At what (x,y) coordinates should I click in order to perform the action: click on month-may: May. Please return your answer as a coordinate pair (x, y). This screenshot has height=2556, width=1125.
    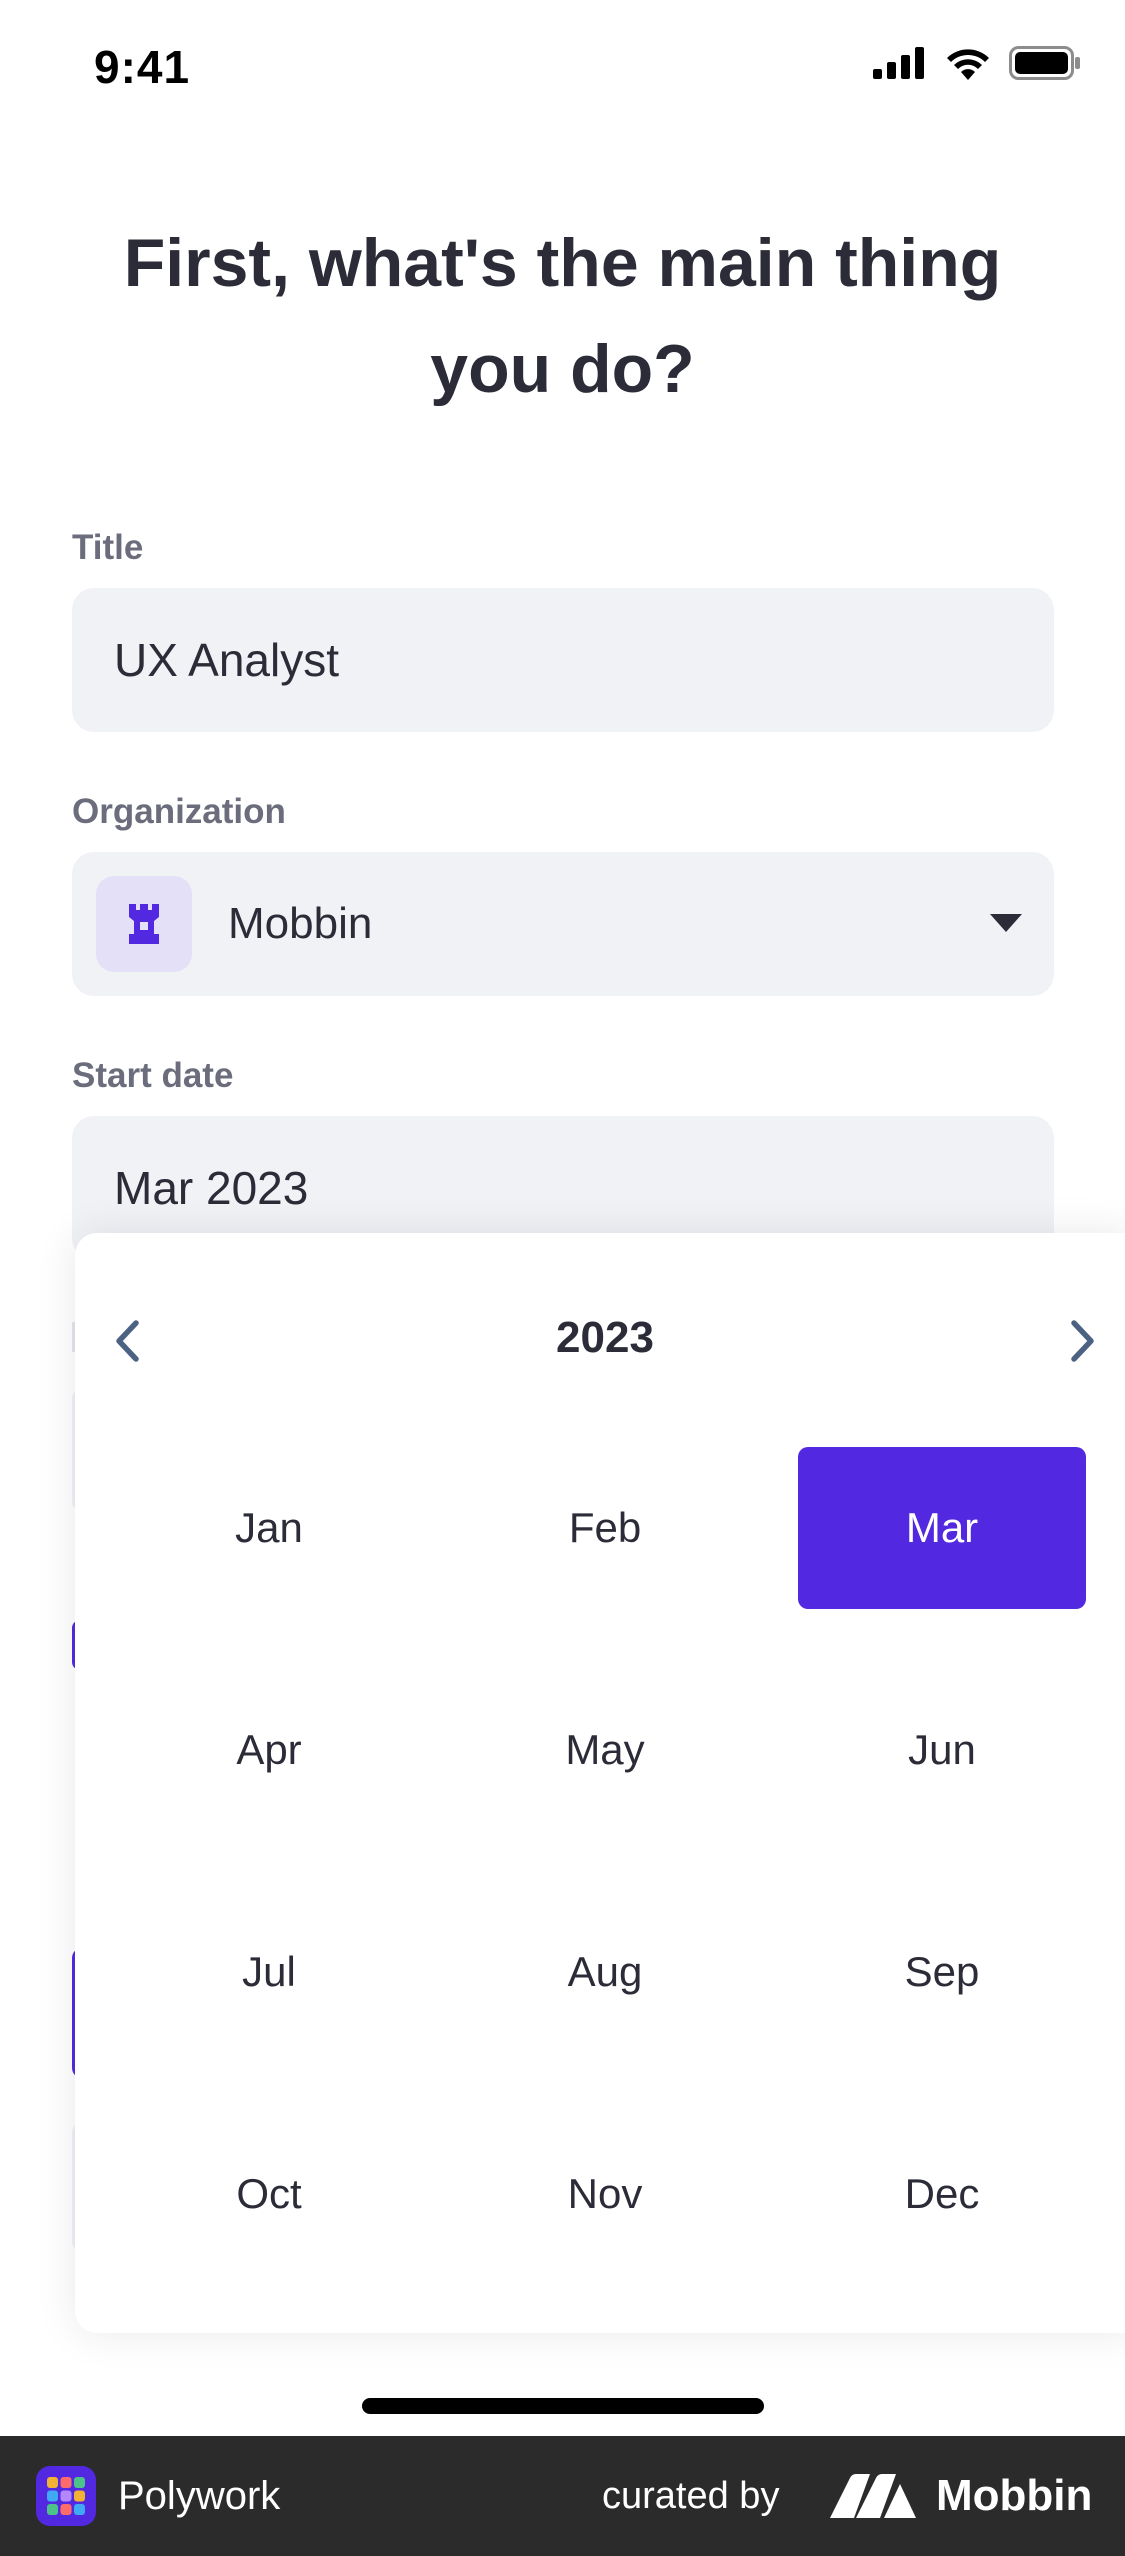
    Looking at the image, I should click on (605, 1750).